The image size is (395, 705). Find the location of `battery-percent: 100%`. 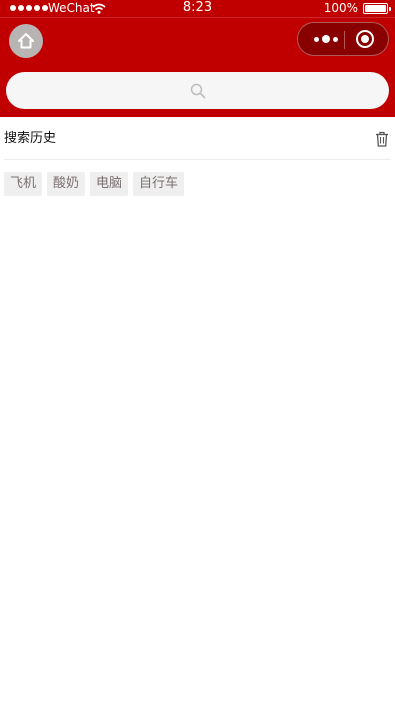

battery-percent: 100% is located at coordinates (340, 8).